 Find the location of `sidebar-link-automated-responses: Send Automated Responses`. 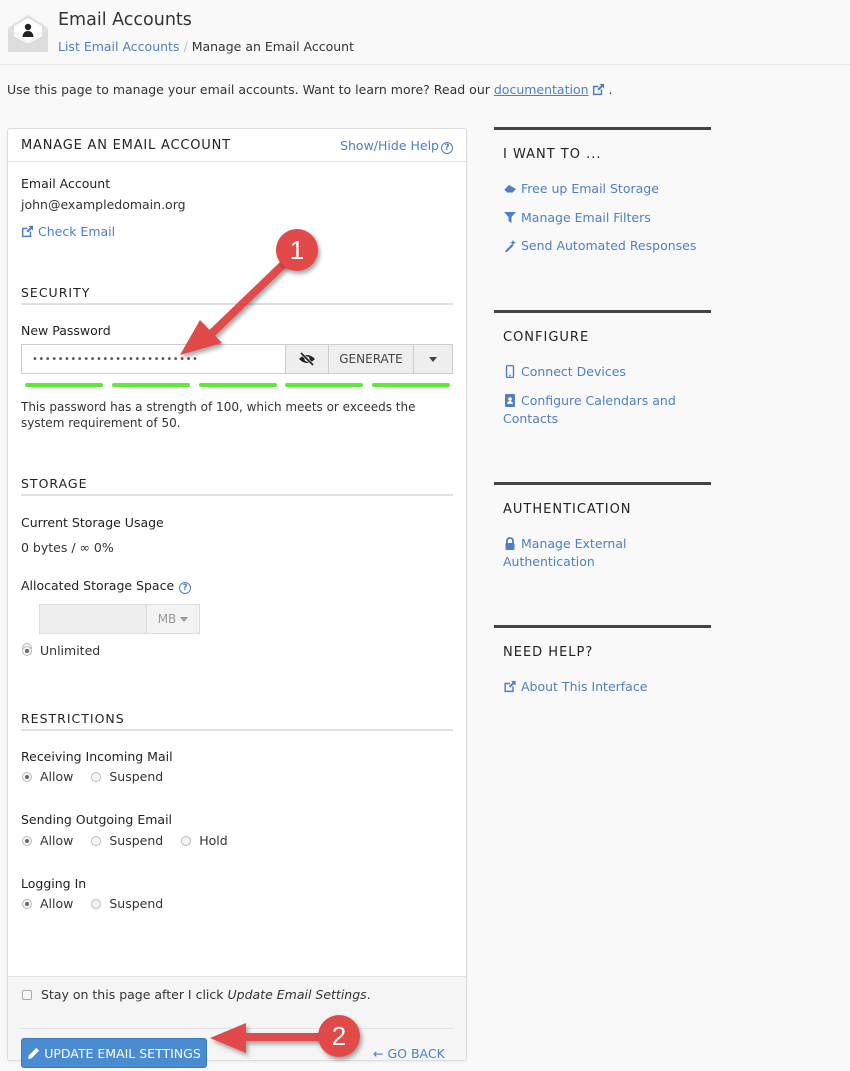

sidebar-link-automated-responses: Send Automated Responses is located at coordinates (605, 246).